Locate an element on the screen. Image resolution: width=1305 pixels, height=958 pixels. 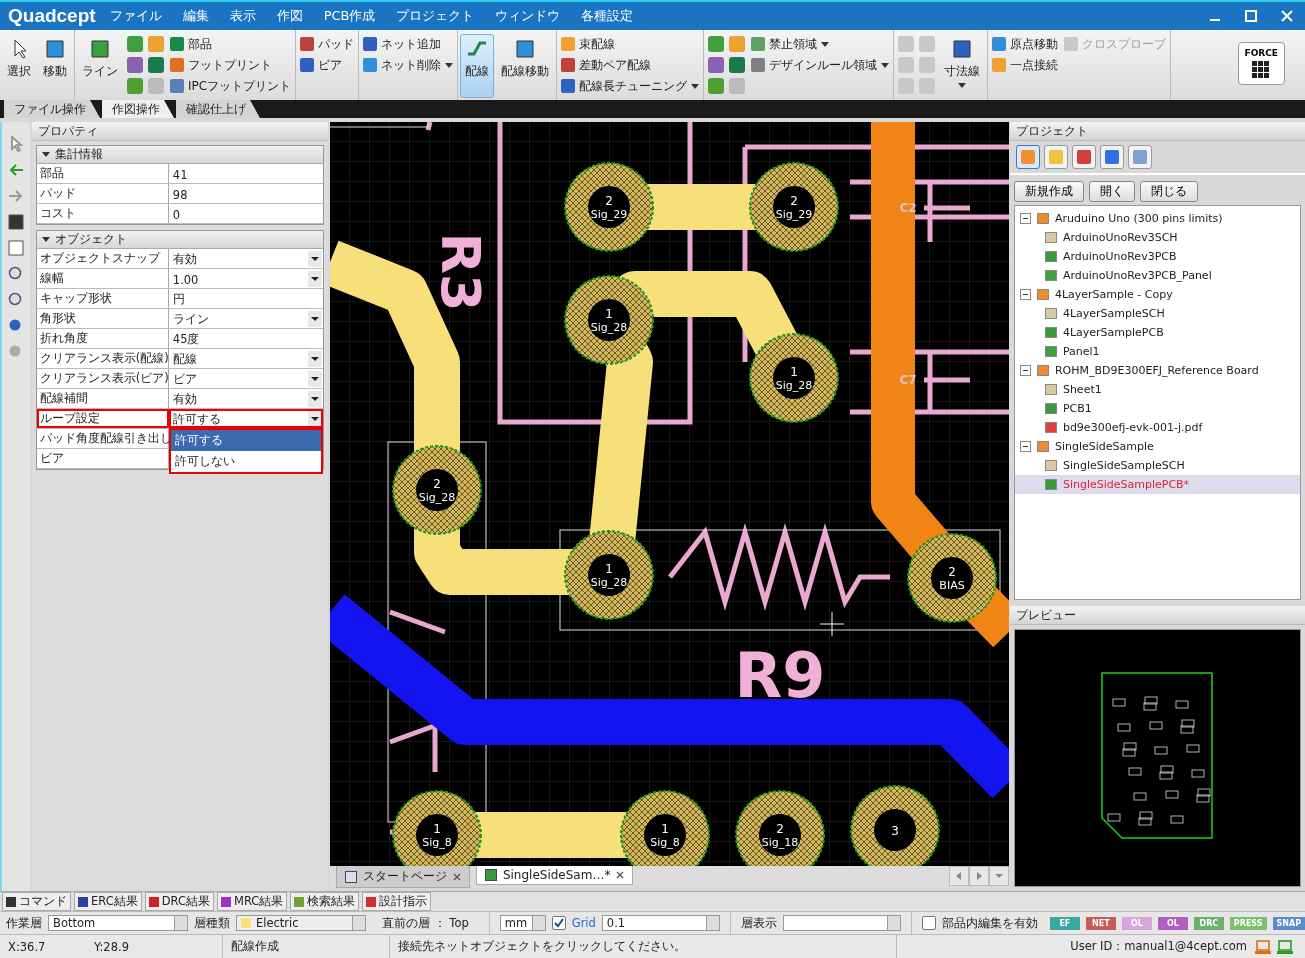
user-id: User ID：manual1@4cept.com is located at coordinates (1158, 946).